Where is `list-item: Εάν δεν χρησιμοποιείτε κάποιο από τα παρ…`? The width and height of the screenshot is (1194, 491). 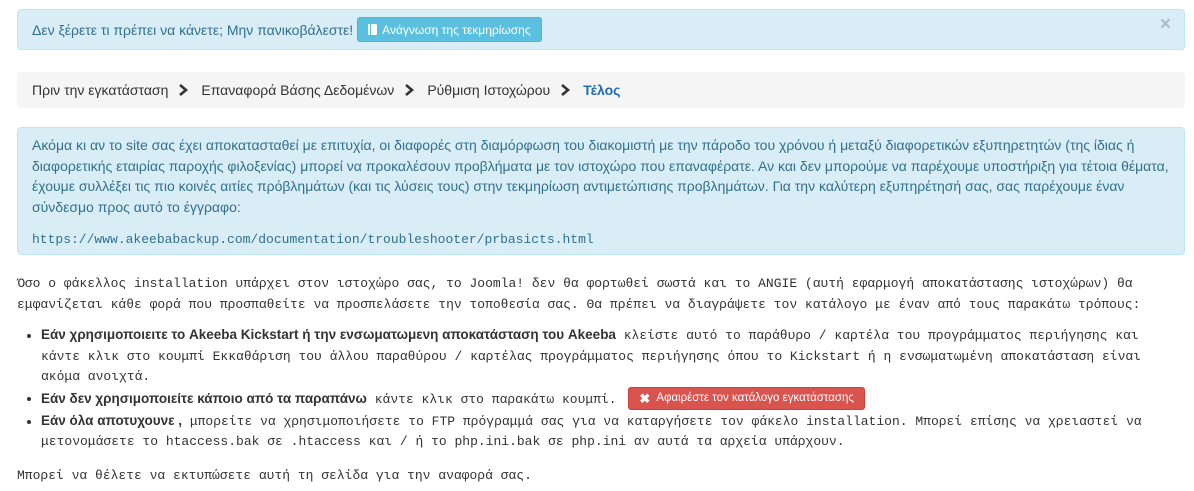
list-item: Εάν δεν χρησιμοποιείτε κάποιο από τα παρ… is located at coordinates (613, 398).